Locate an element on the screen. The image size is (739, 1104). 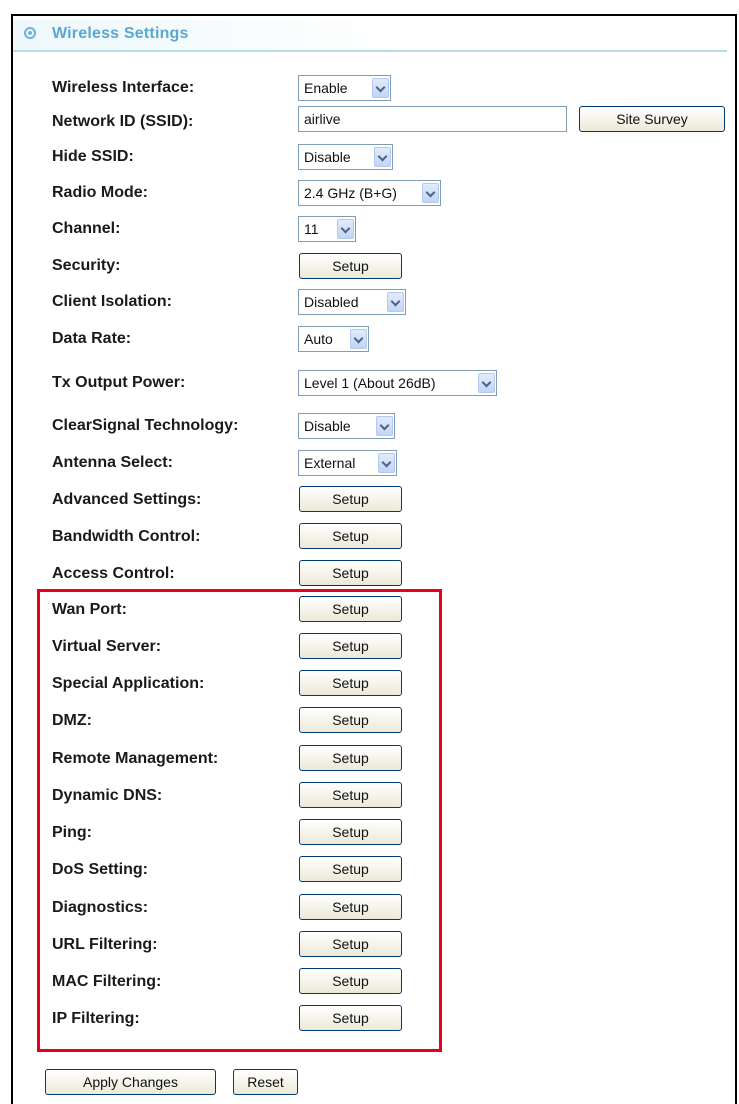
hide-ssid-label: Hide SSID: is located at coordinates (93, 156).